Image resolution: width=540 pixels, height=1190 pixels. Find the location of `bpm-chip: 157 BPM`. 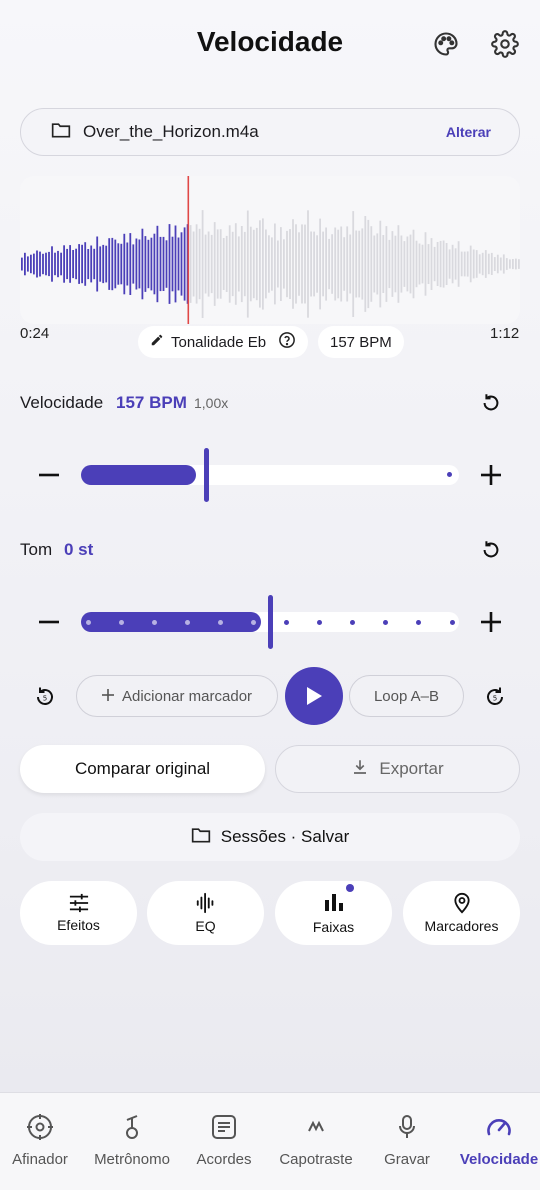

bpm-chip: 157 BPM is located at coordinates (361, 342).